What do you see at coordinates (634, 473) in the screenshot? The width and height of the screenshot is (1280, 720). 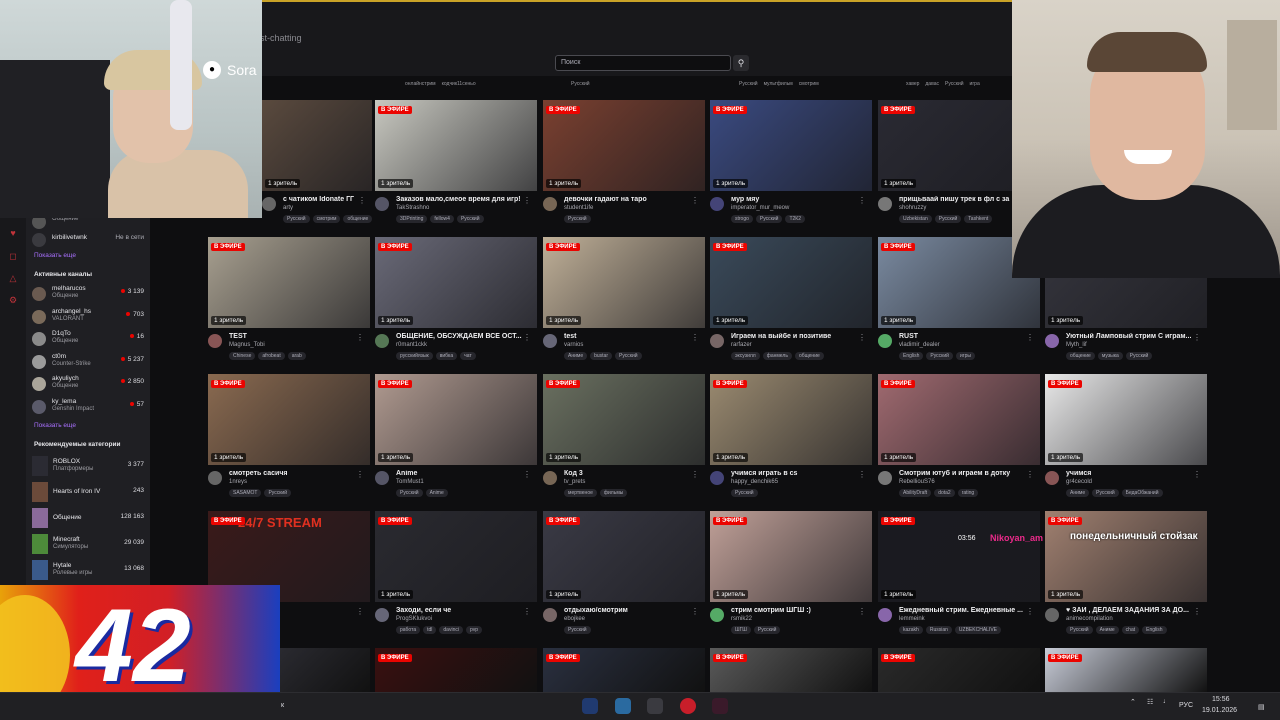 I see `stream-title: Код 3` at bounding box center [634, 473].